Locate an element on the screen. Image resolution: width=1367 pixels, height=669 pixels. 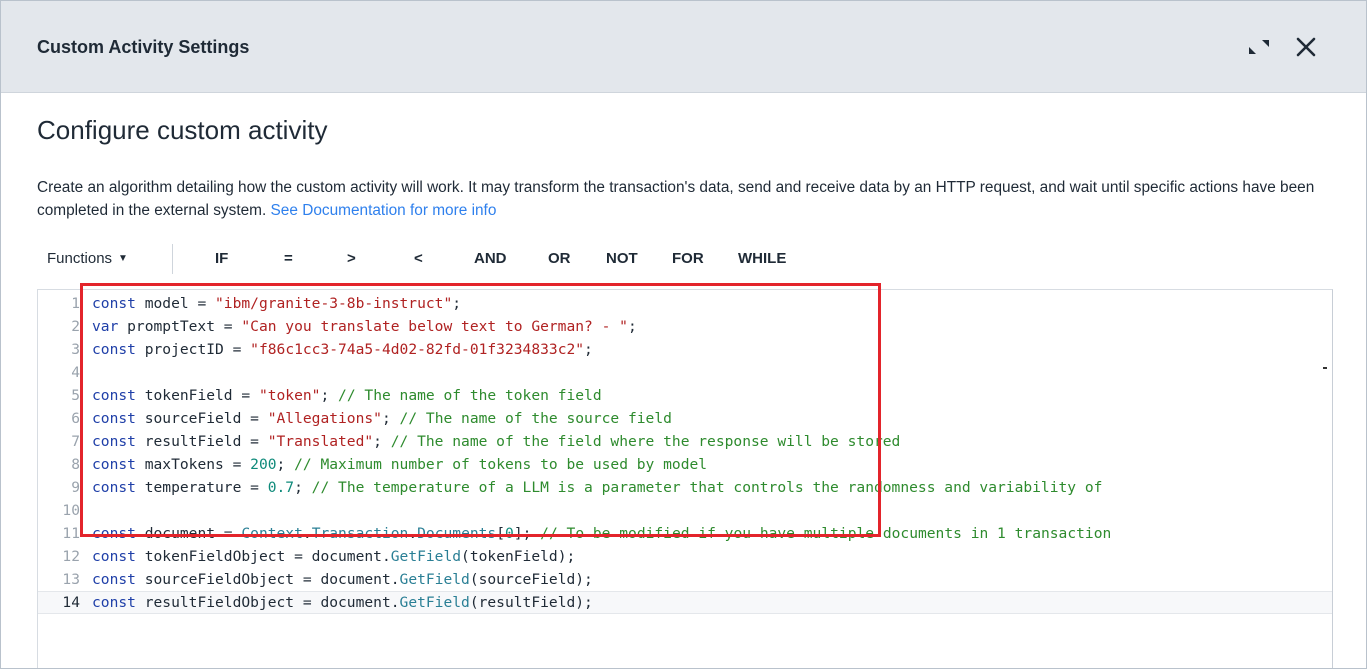
for-operator-button: FOR is located at coordinates (688, 258).